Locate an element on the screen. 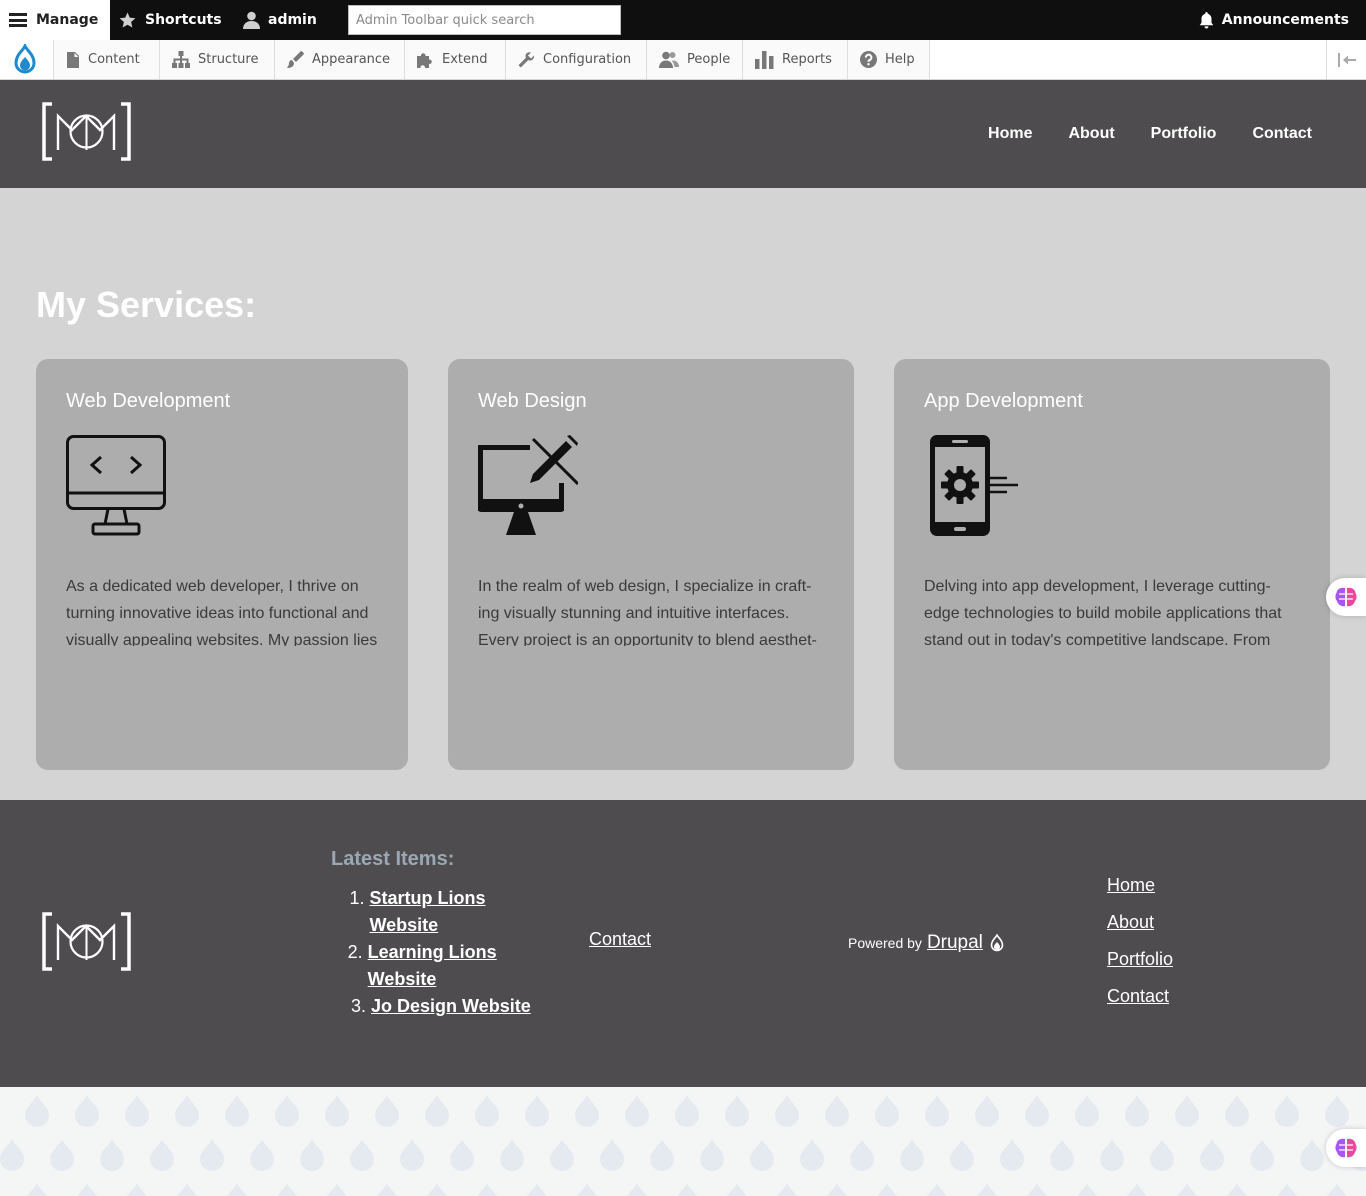 Image resolution: width=1366 pixels, height=1196 pixels. tray-item-label: Help is located at coordinates (900, 59).